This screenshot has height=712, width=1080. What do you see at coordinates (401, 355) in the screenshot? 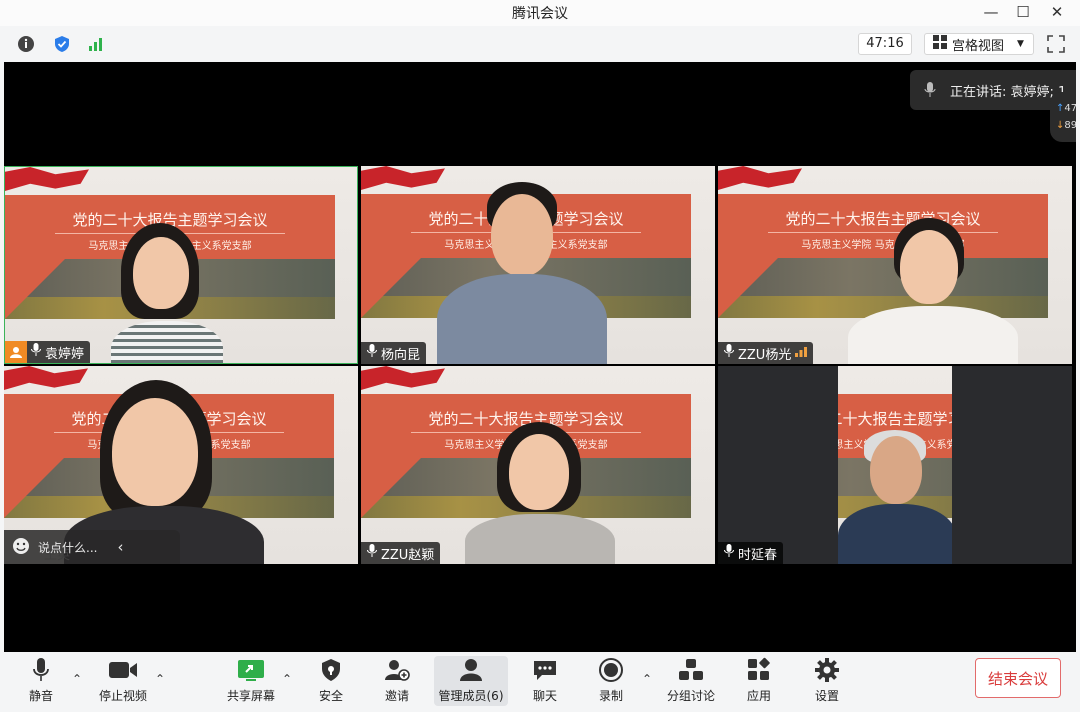
I see `participant-name: 杨向昆` at bounding box center [401, 355].